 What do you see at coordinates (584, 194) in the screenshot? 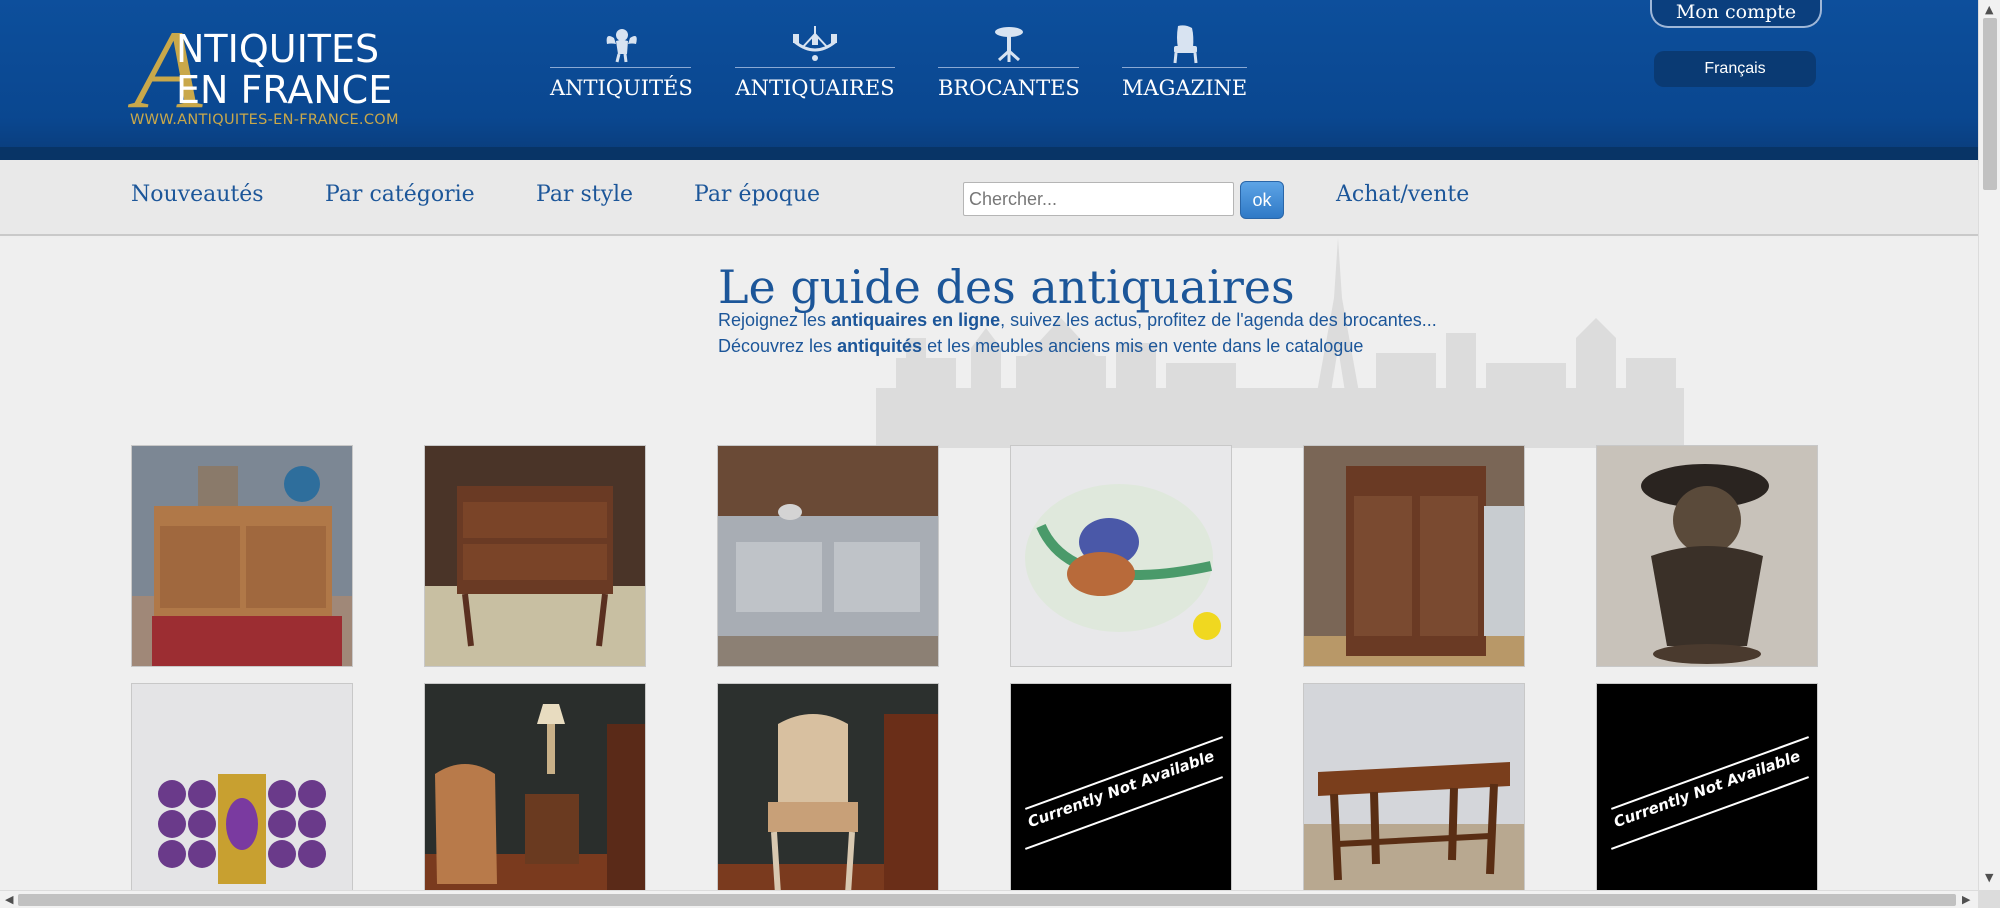
I see `subnav-par-style: Par style` at bounding box center [584, 194].